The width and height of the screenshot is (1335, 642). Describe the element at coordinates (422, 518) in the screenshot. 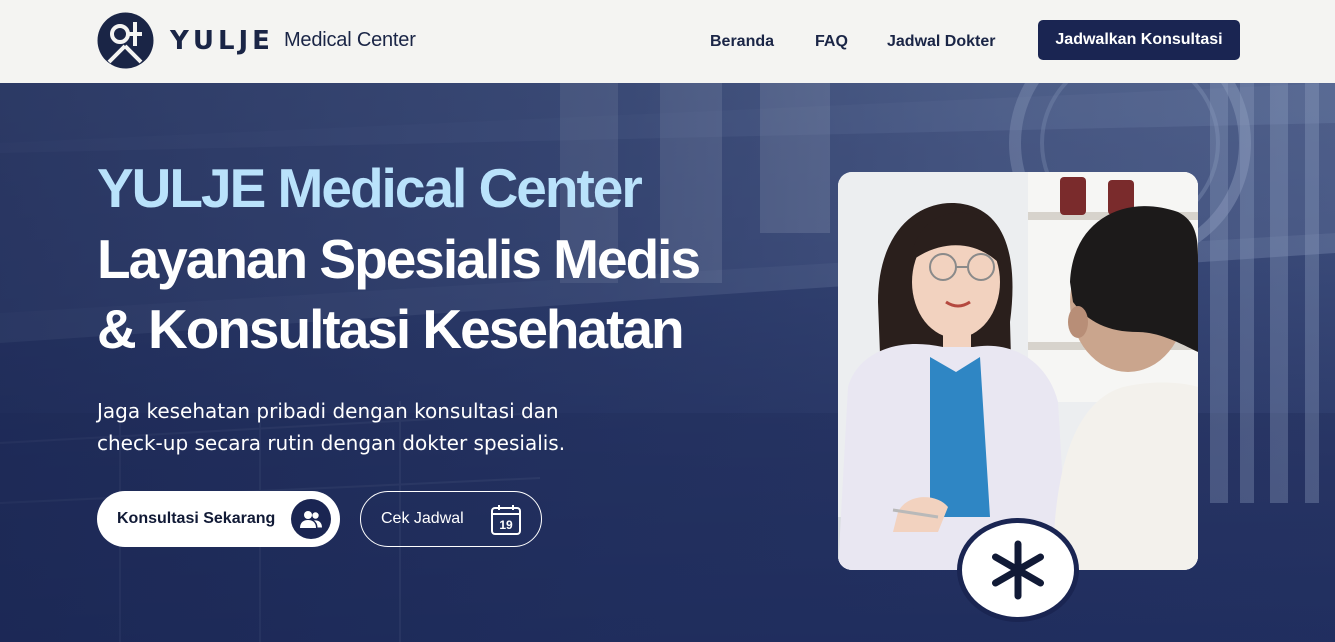

I see `check-schedule-label: Cek Jadwal` at that location.